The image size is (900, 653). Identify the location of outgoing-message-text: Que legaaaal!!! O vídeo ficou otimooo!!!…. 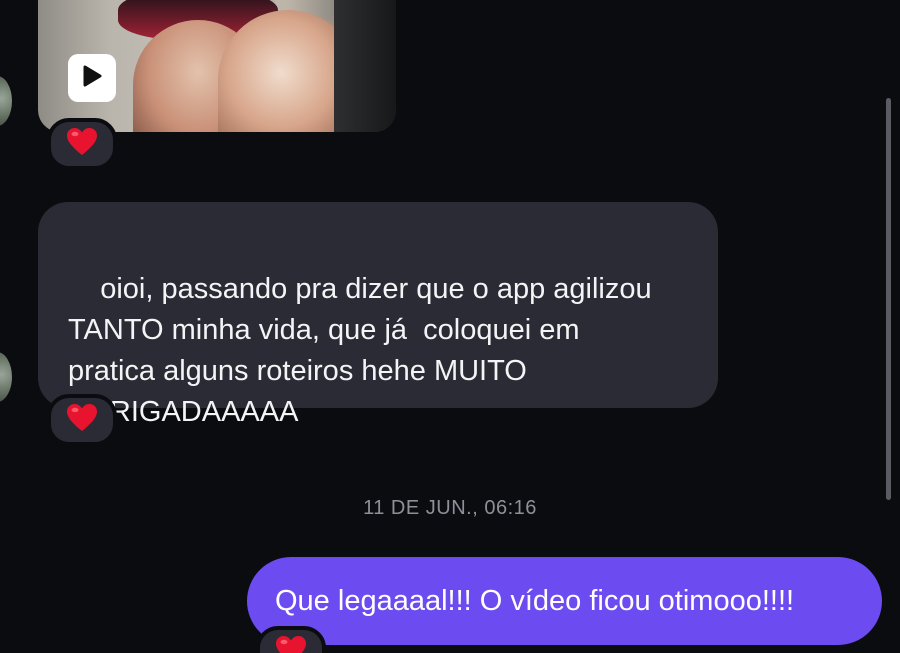
(535, 601).